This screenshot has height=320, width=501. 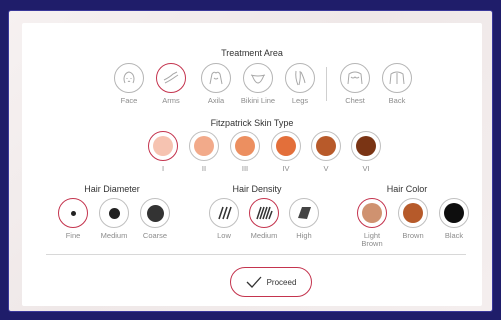 I want to click on area-bikini-option, so click(x=258, y=78).